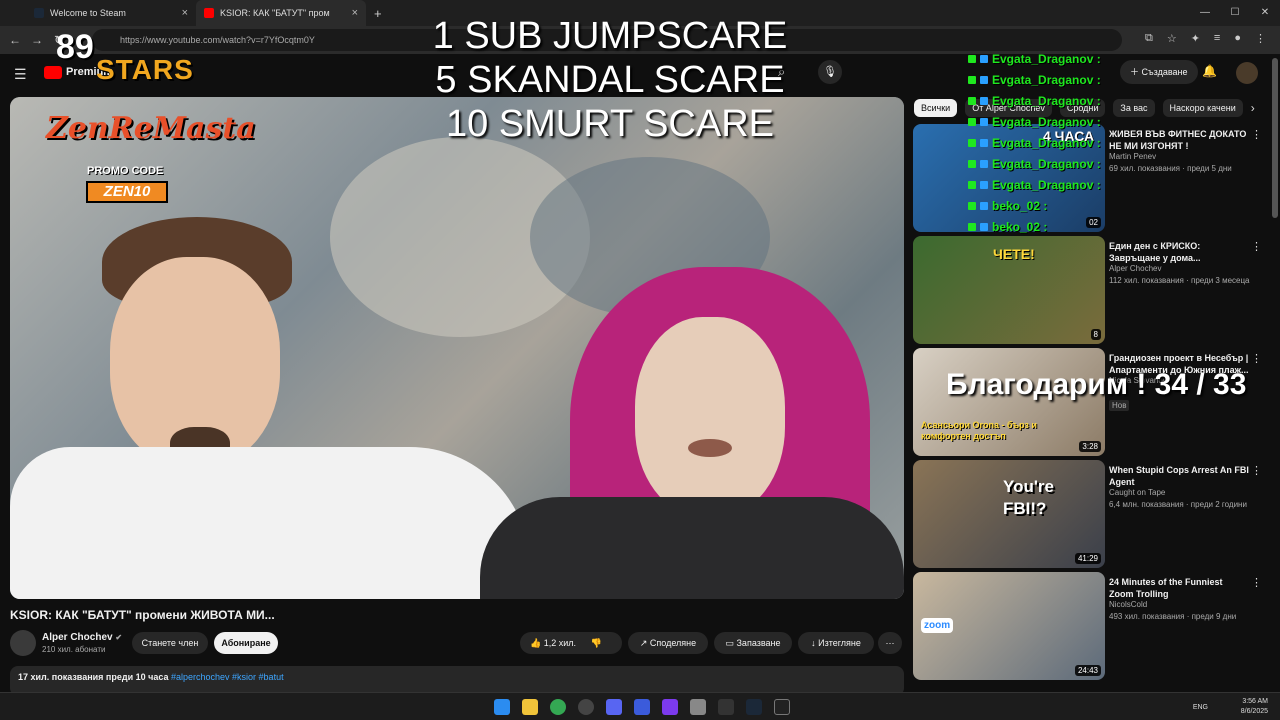 This screenshot has height=720, width=1280. What do you see at coordinates (753, 643) in the screenshot?
I see `save-button: ▭ Запазване` at bounding box center [753, 643].